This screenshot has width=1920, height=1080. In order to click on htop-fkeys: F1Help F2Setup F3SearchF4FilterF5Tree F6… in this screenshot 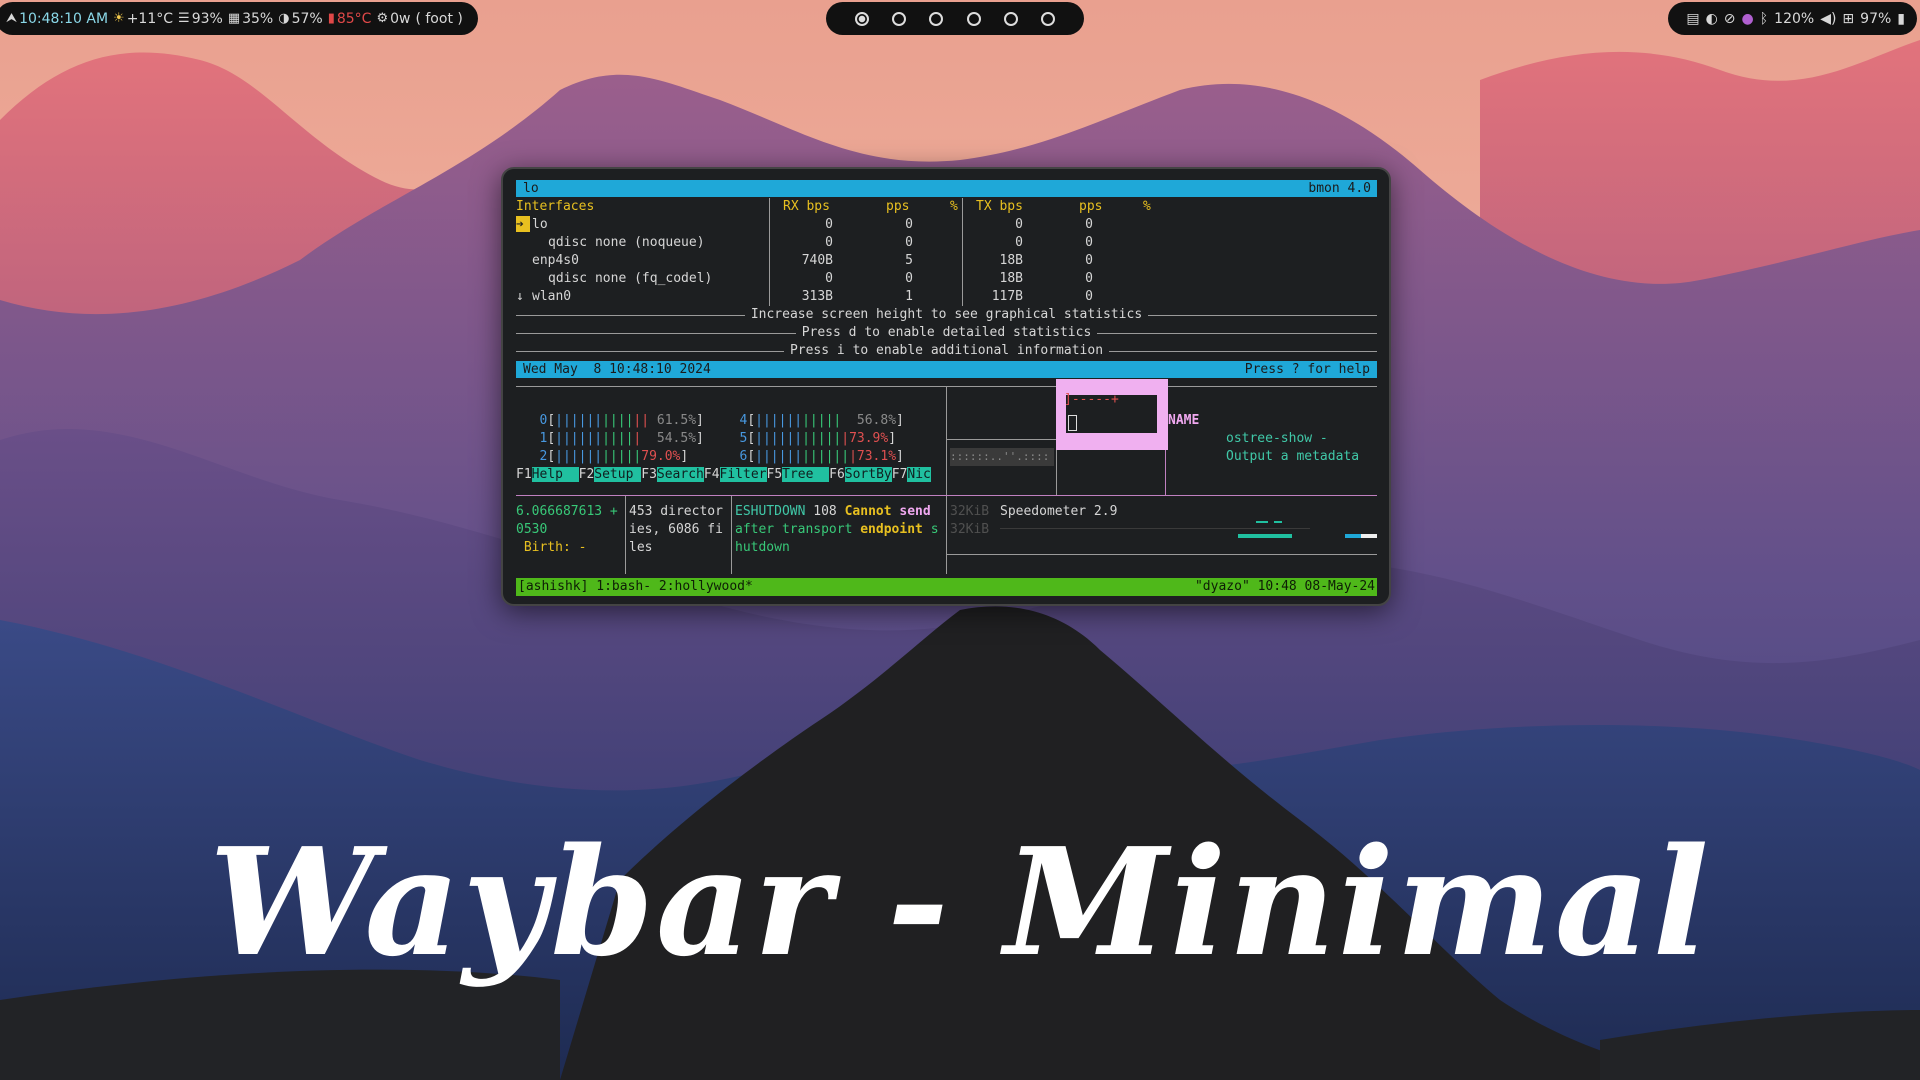, I will do `click(723, 474)`.